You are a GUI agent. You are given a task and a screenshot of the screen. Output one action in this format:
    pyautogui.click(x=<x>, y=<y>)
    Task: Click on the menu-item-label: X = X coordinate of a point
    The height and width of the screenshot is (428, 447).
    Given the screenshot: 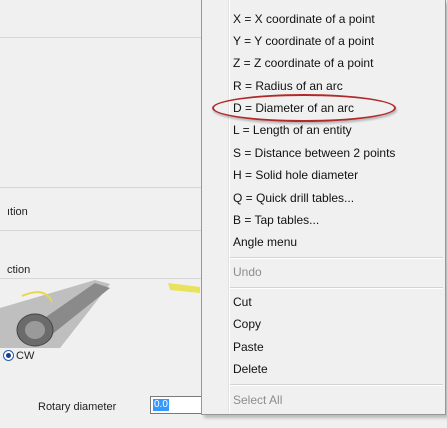 What is the action you would take?
    pyautogui.click(x=304, y=19)
    